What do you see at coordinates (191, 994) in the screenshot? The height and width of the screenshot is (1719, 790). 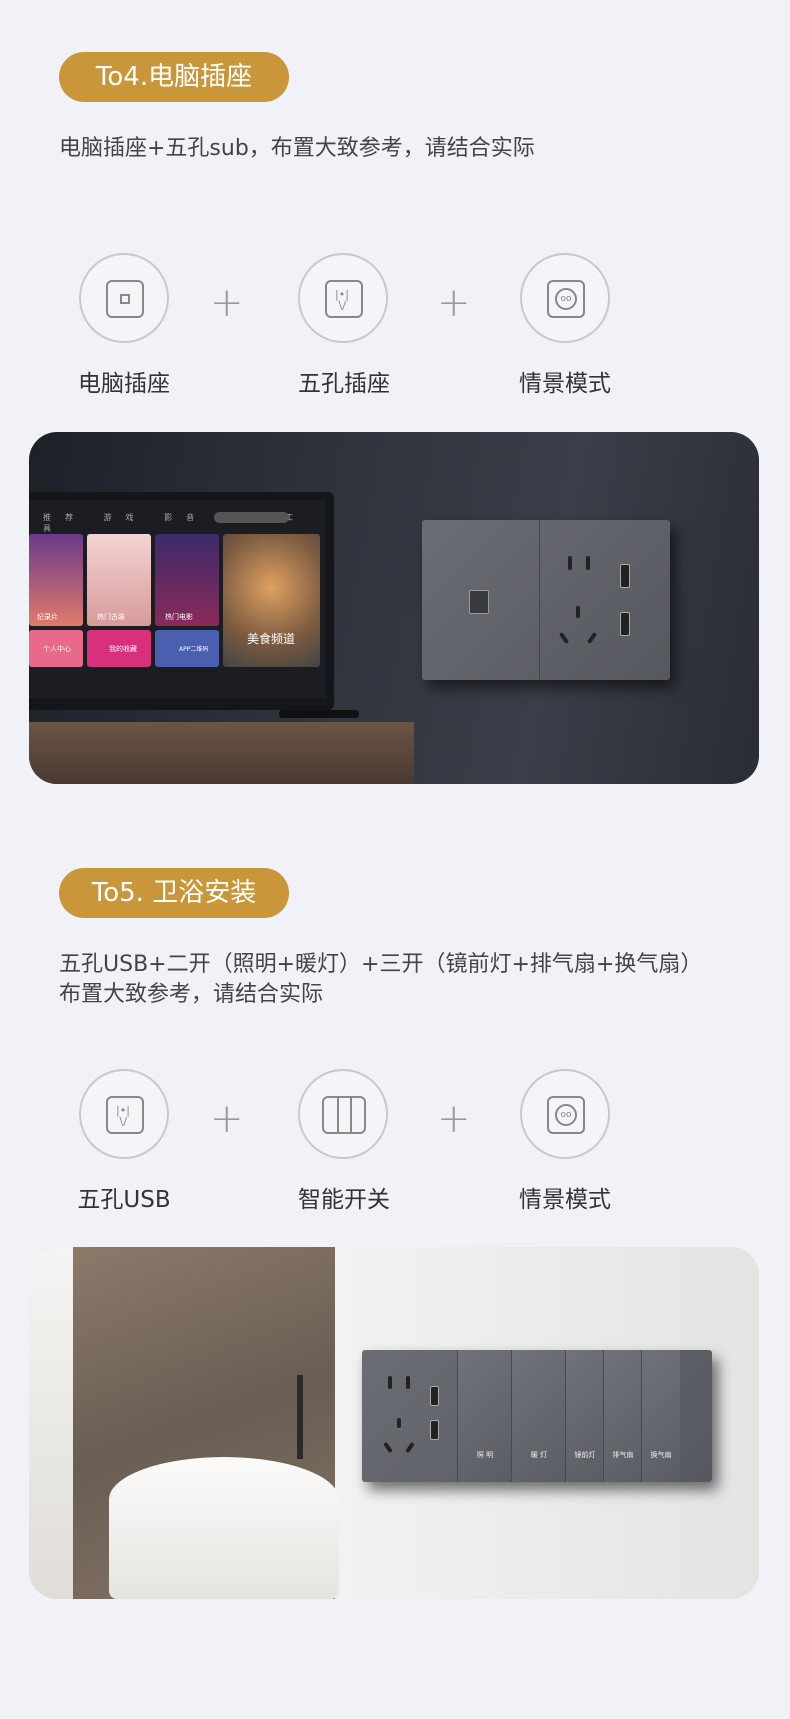 I see `section2-description-line2: 布置大致参考，请结合实际` at bounding box center [191, 994].